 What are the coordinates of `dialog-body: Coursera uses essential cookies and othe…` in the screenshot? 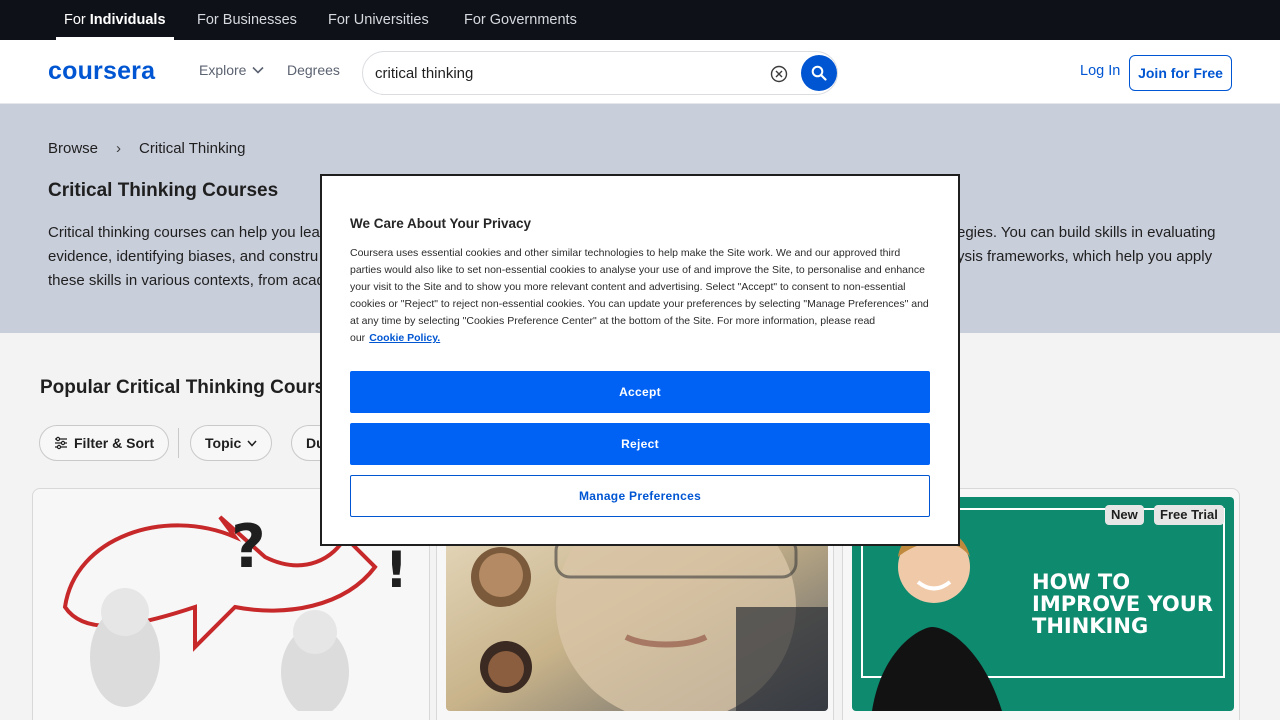 It's located at (641, 296).